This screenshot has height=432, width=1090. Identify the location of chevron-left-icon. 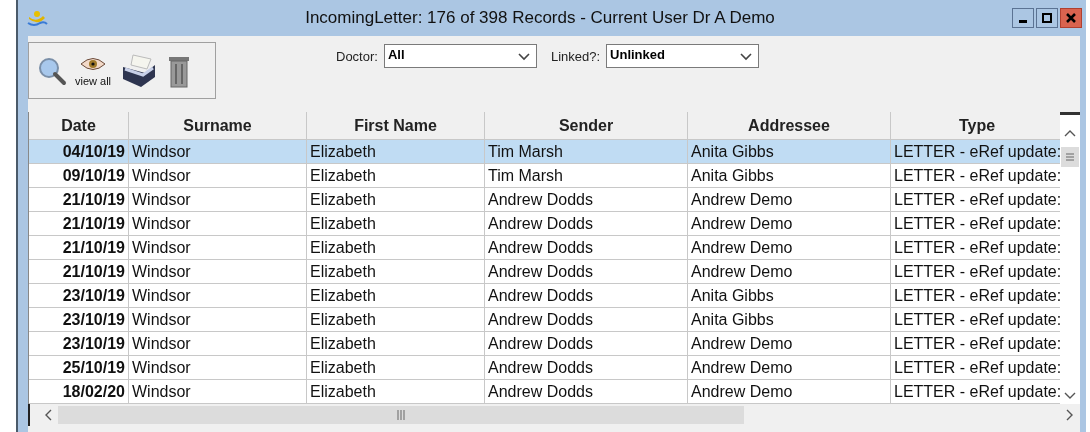
(48, 415).